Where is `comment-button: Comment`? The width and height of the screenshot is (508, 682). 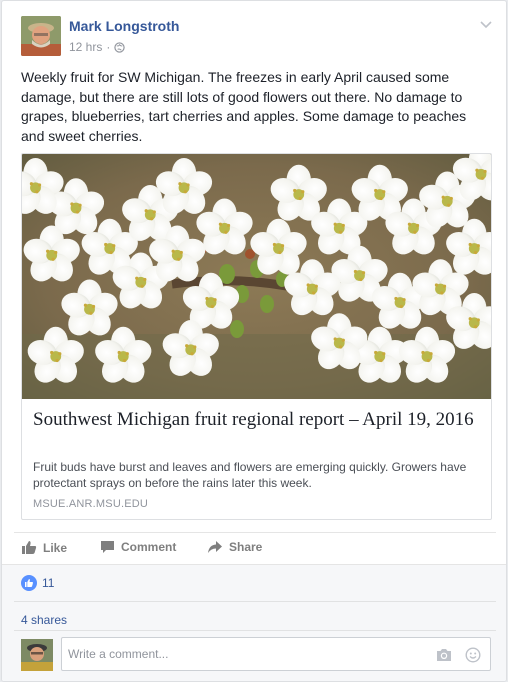 comment-button: Comment is located at coordinates (138, 547).